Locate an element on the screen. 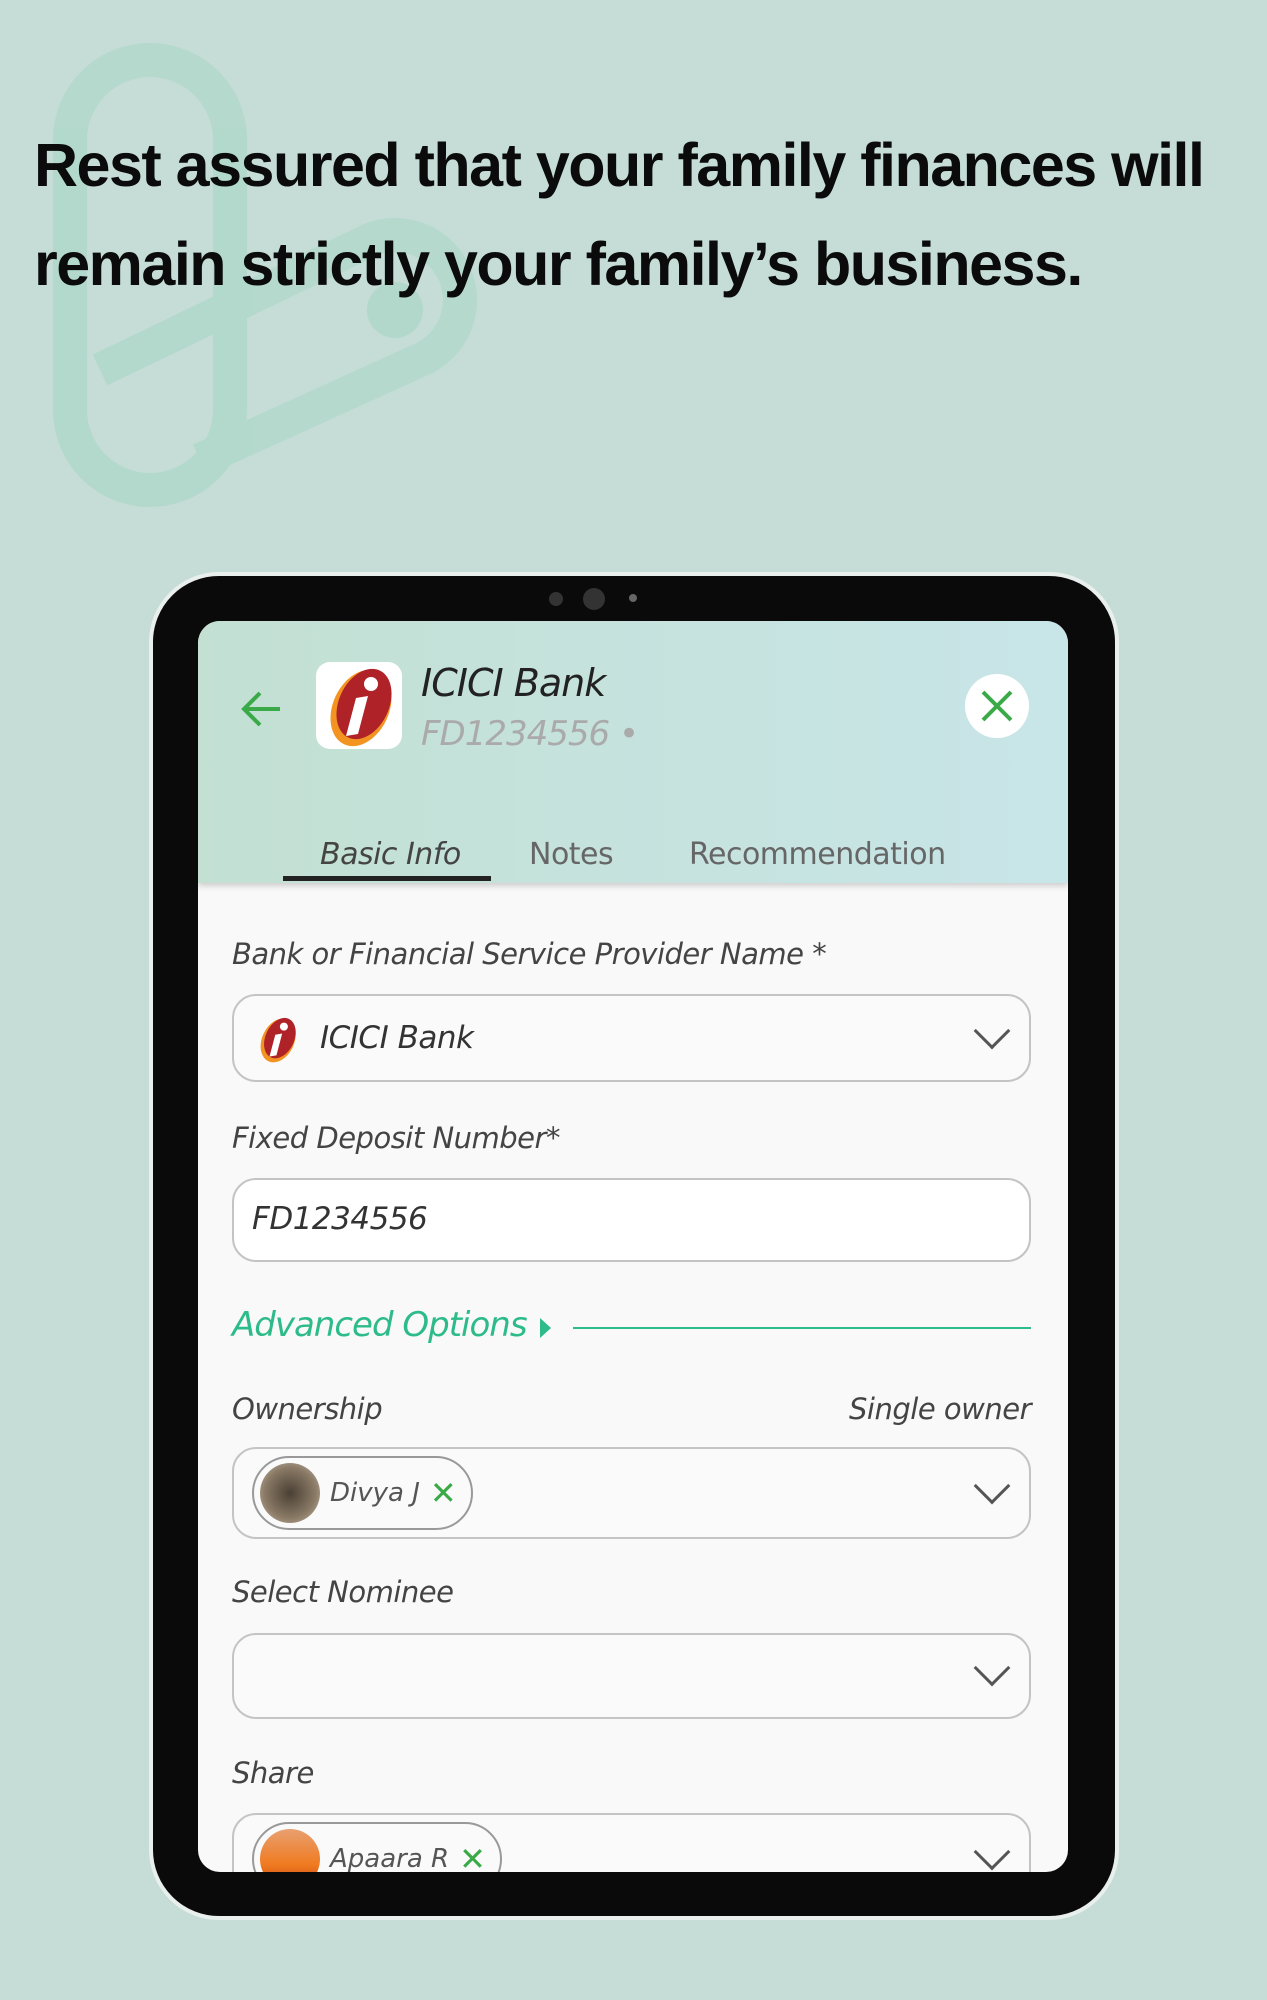 The height and width of the screenshot is (2000, 1267). headline-line-2: remain strictly your family’s business. is located at coordinates (558, 264).